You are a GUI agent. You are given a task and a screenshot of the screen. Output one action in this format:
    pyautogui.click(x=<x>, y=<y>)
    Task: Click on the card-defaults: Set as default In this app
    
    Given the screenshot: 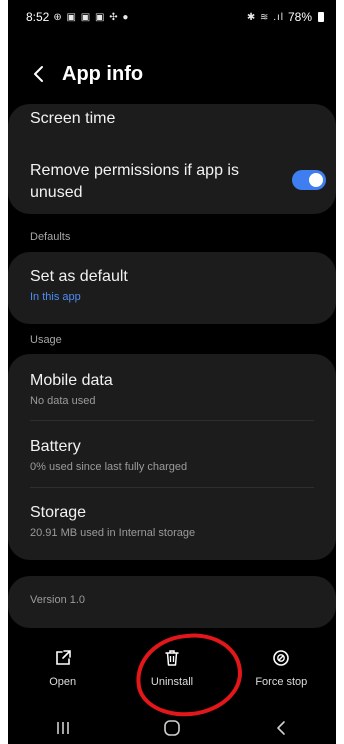 What is the action you would take?
    pyautogui.click(x=172, y=288)
    